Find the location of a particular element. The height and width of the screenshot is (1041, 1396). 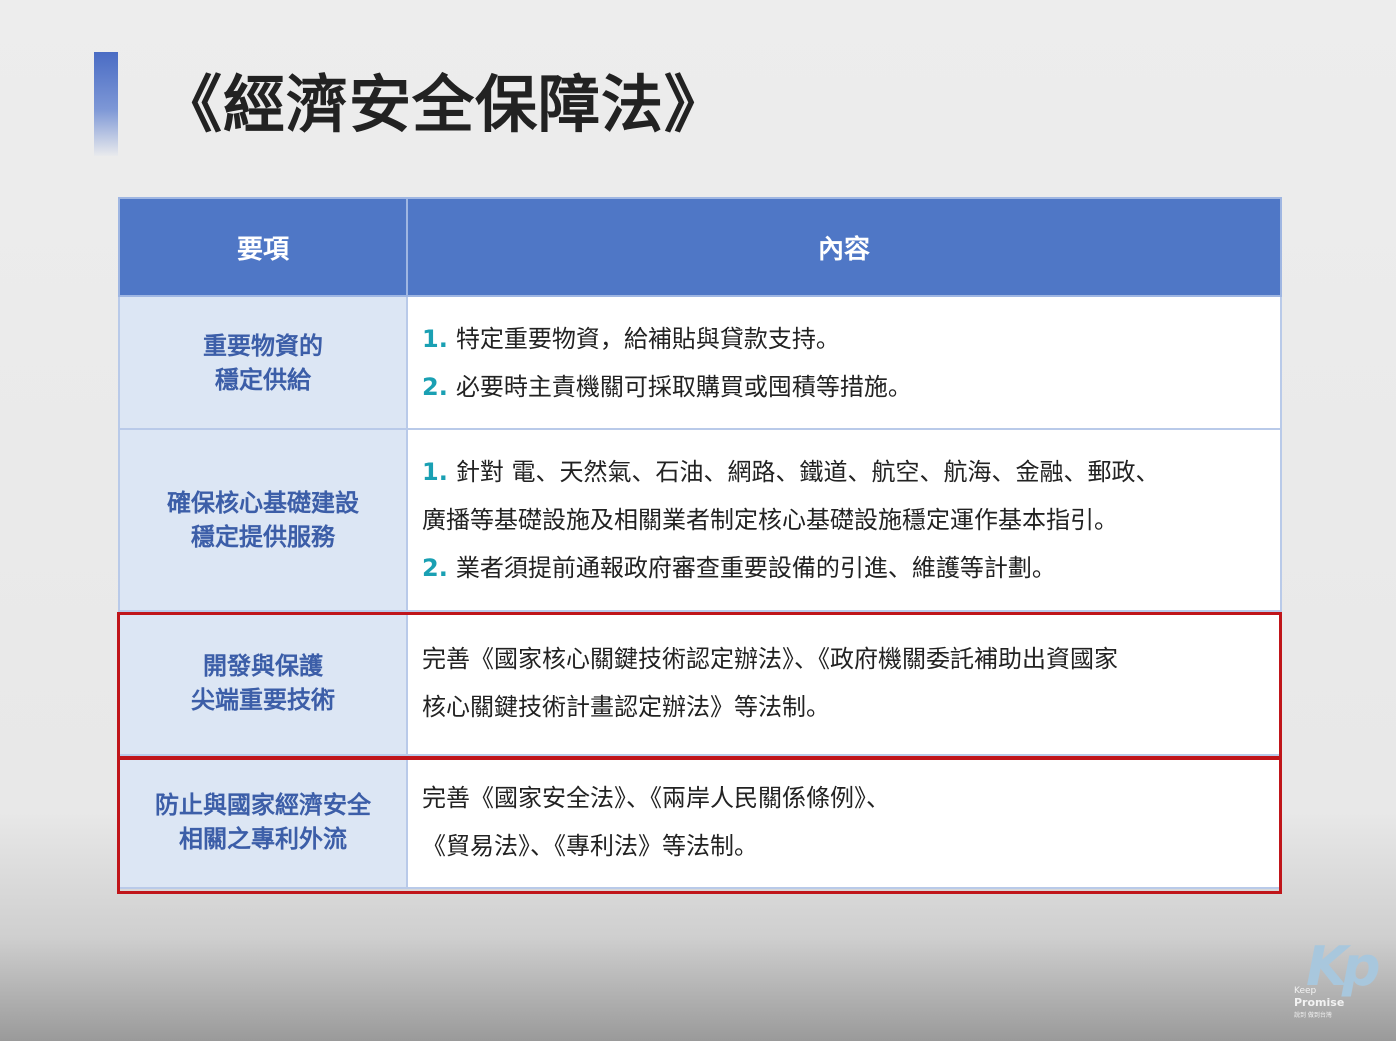

row-item-label: 穩定供給 is located at coordinates (263, 379).